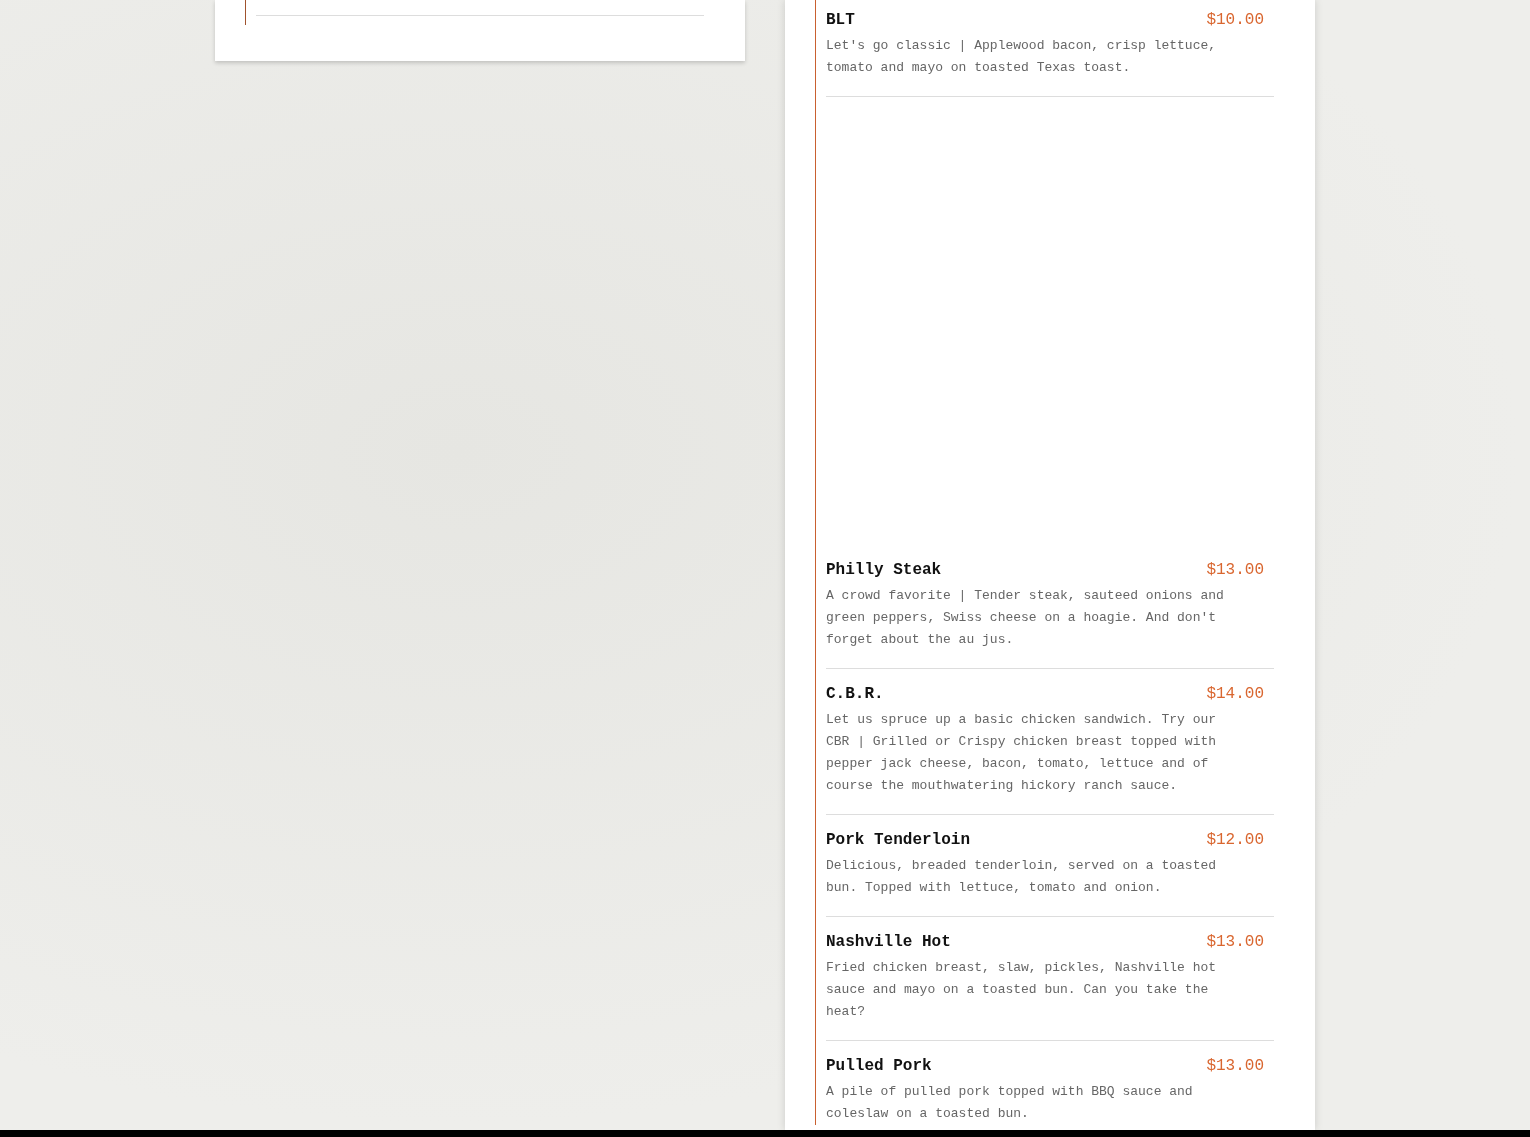 The image size is (1530, 1137). What do you see at coordinates (879, 1066) in the screenshot?
I see `item-name: Pulled Pork` at bounding box center [879, 1066].